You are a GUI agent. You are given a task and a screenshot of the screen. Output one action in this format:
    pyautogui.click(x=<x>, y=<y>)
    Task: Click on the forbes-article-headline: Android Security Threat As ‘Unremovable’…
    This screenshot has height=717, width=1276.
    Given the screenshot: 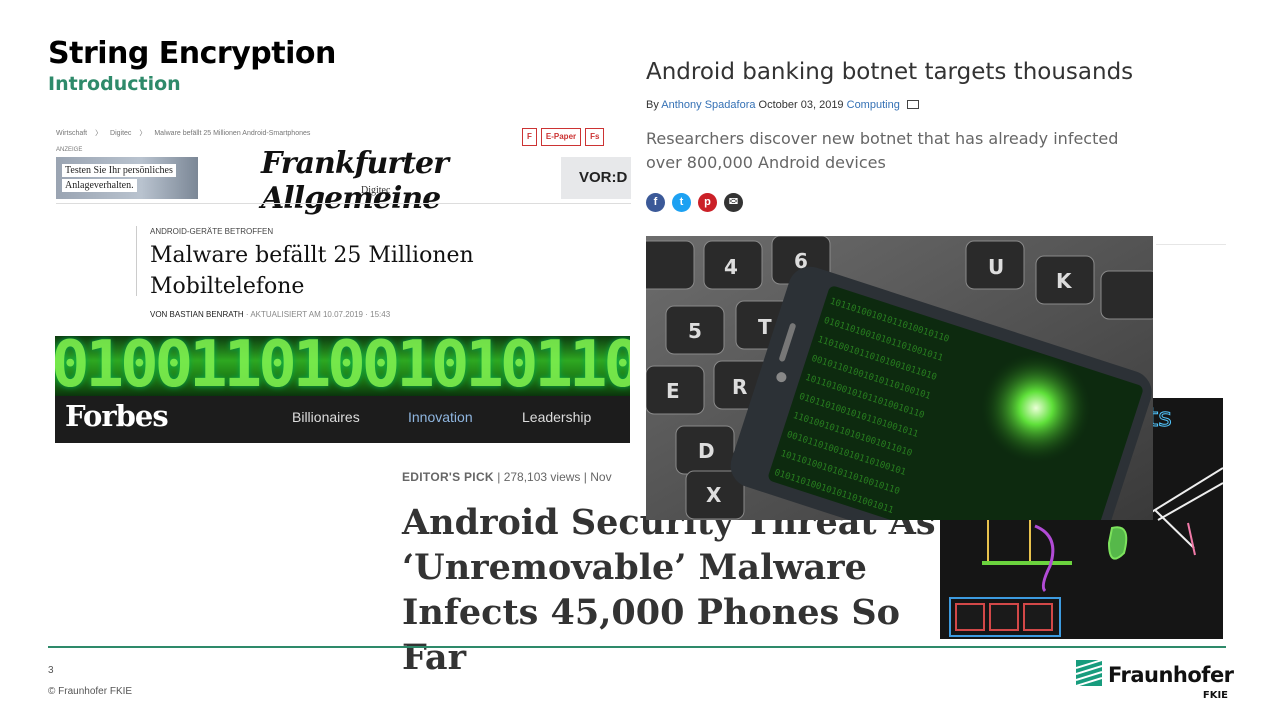 What is the action you would take?
    pyautogui.click(x=669, y=590)
    